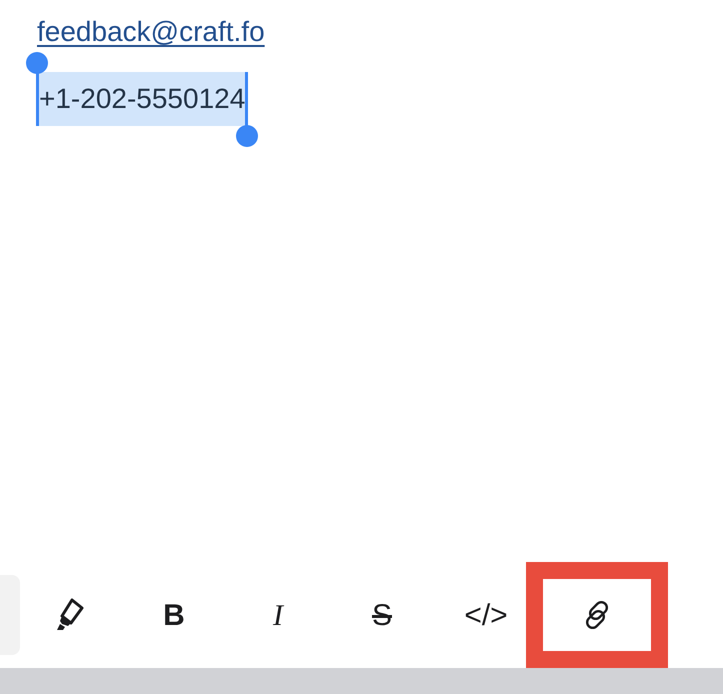 Image resolution: width=723 pixels, height=694 pixels. I want to click on code-button: </>, so click(486, 615).